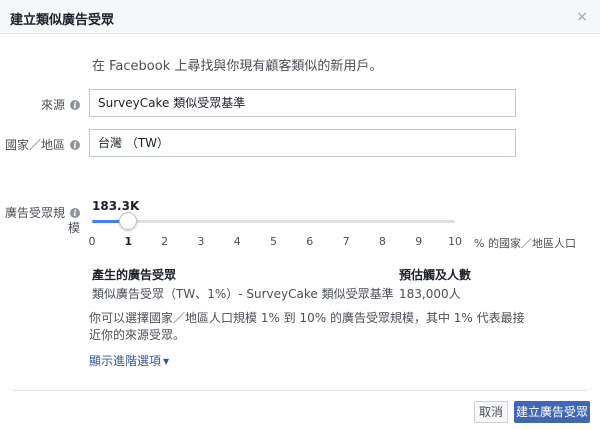 This screenshot has width=600, height=430. What do you see at coordinates (62, 20) in the screenshot?
I see `dialog-title: 建立類似廣告受眾` at bounding box center [62, 20].